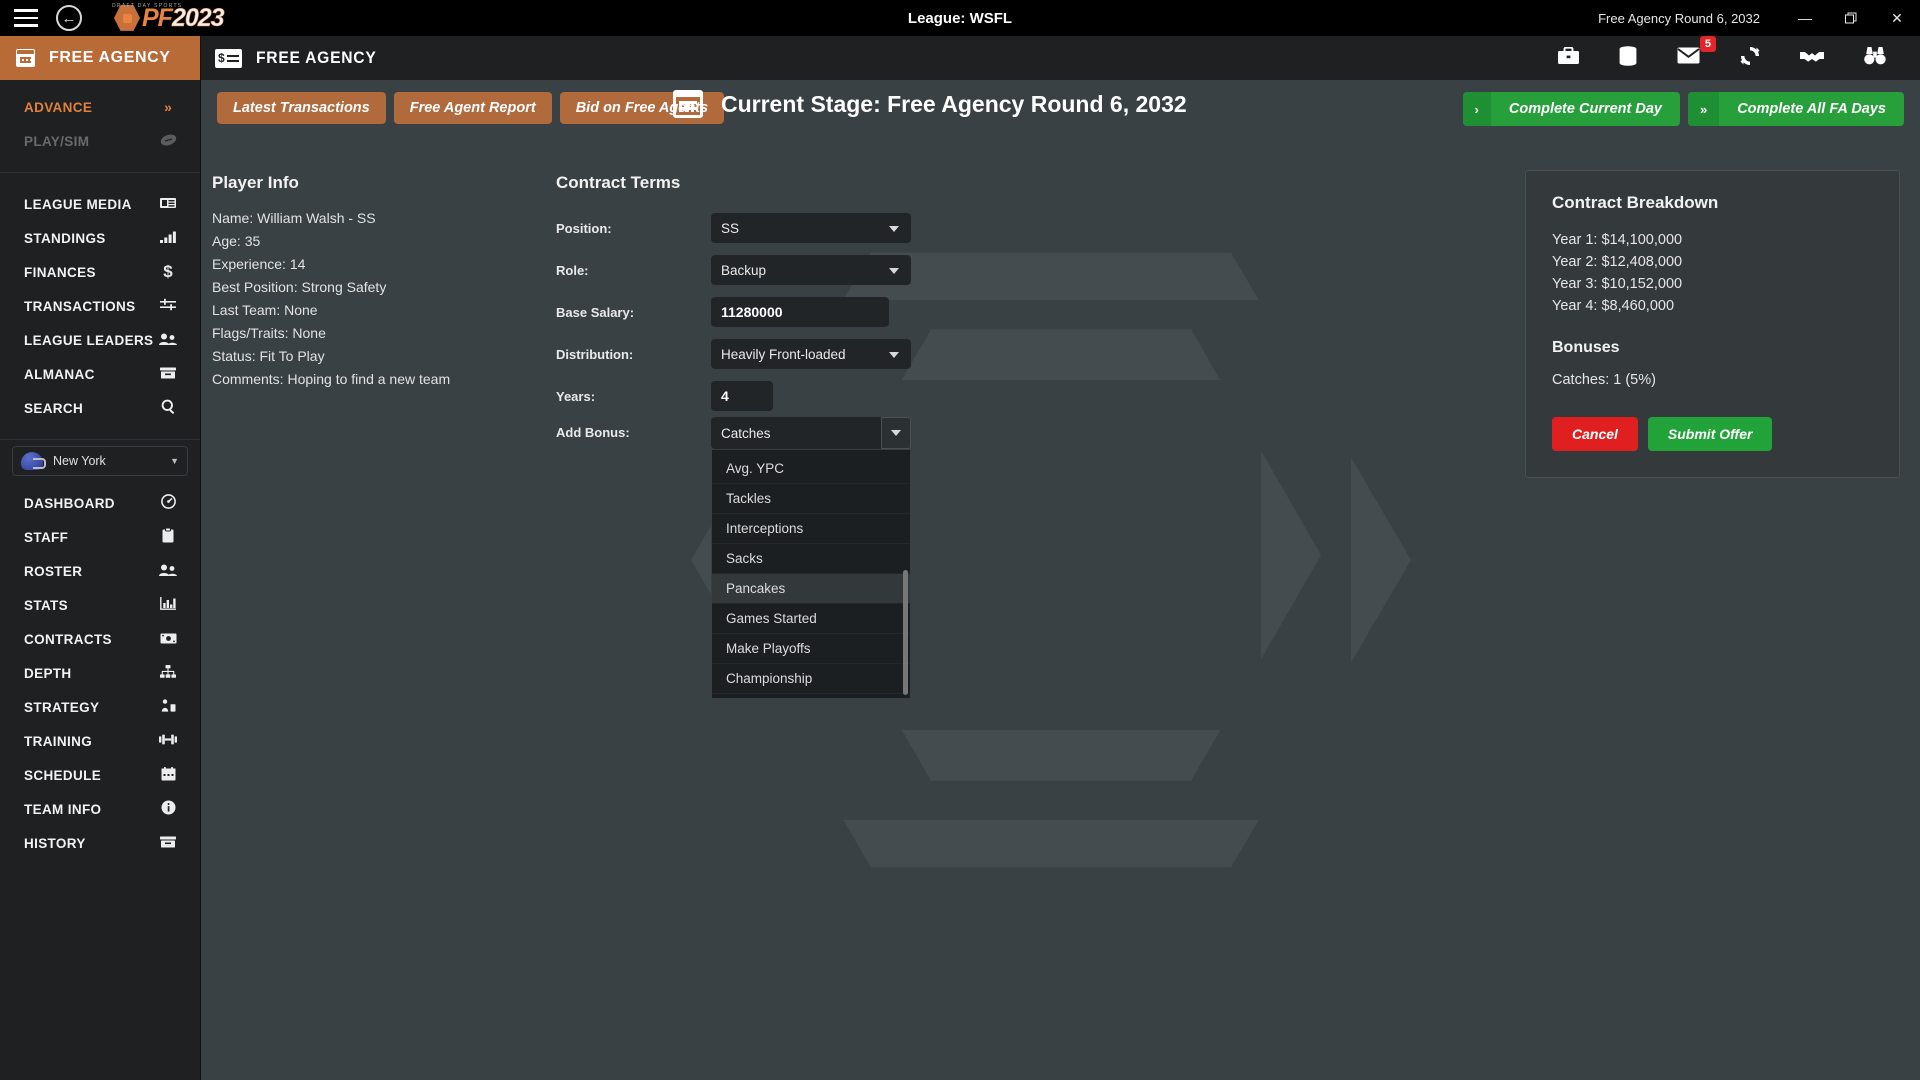 The image size is (1920, 1080). I want to click on player-info-flags-traits: Flags/Traits: None, so click(269, 333).